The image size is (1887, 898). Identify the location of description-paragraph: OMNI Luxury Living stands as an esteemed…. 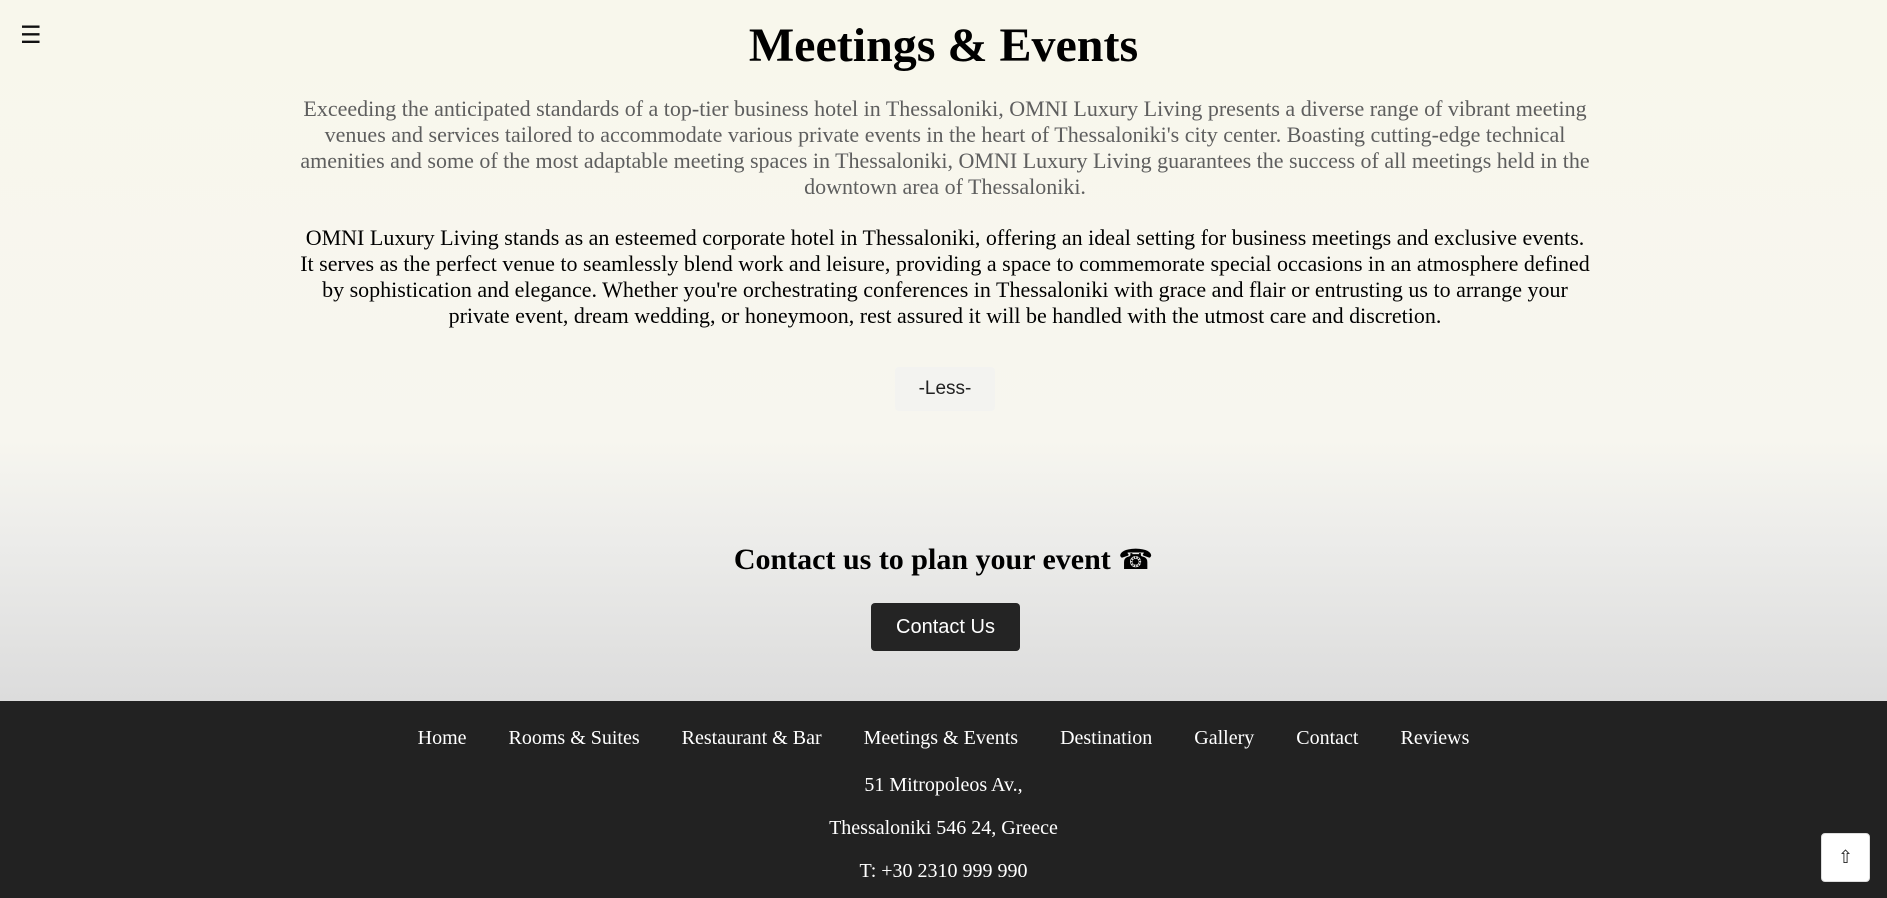
(945, 276).